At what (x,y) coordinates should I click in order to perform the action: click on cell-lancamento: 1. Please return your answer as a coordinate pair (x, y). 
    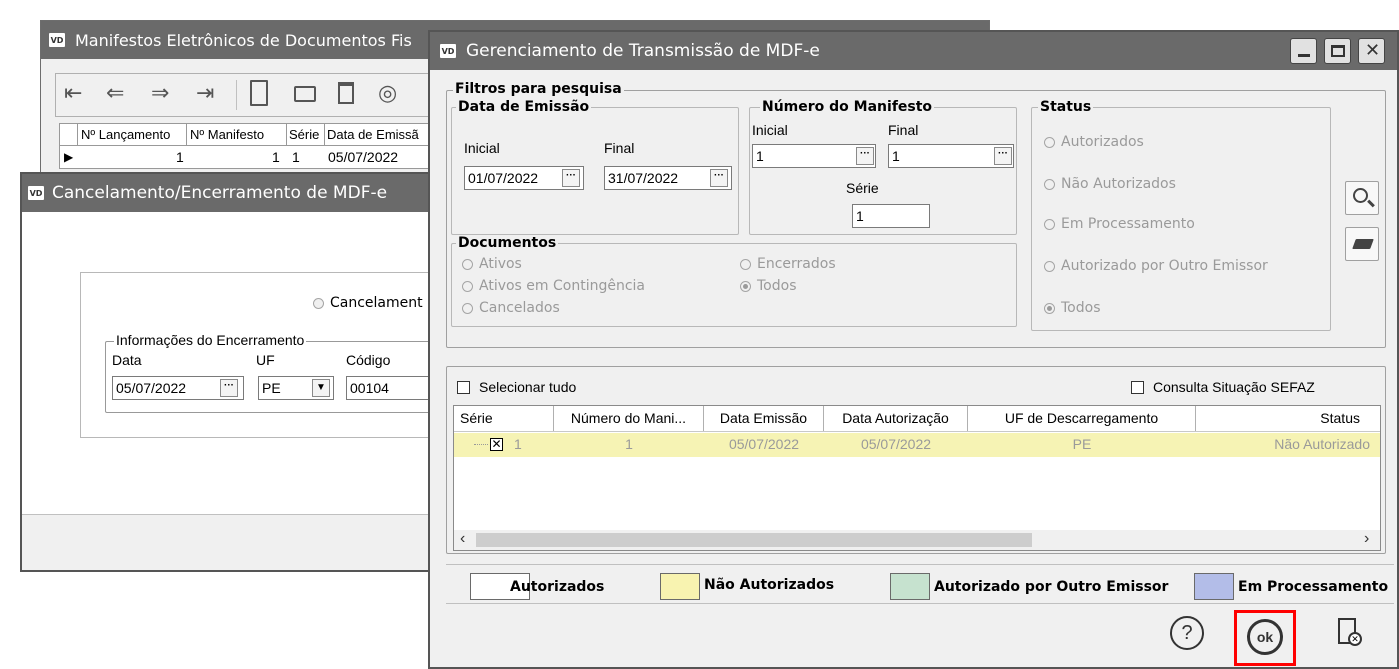
    Looking at the image, I should click on (180, 157).